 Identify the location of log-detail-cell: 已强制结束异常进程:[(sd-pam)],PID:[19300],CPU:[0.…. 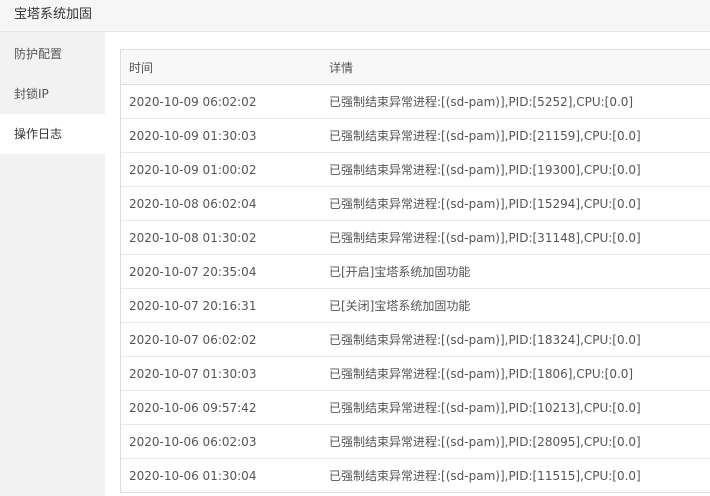
(515, 169).